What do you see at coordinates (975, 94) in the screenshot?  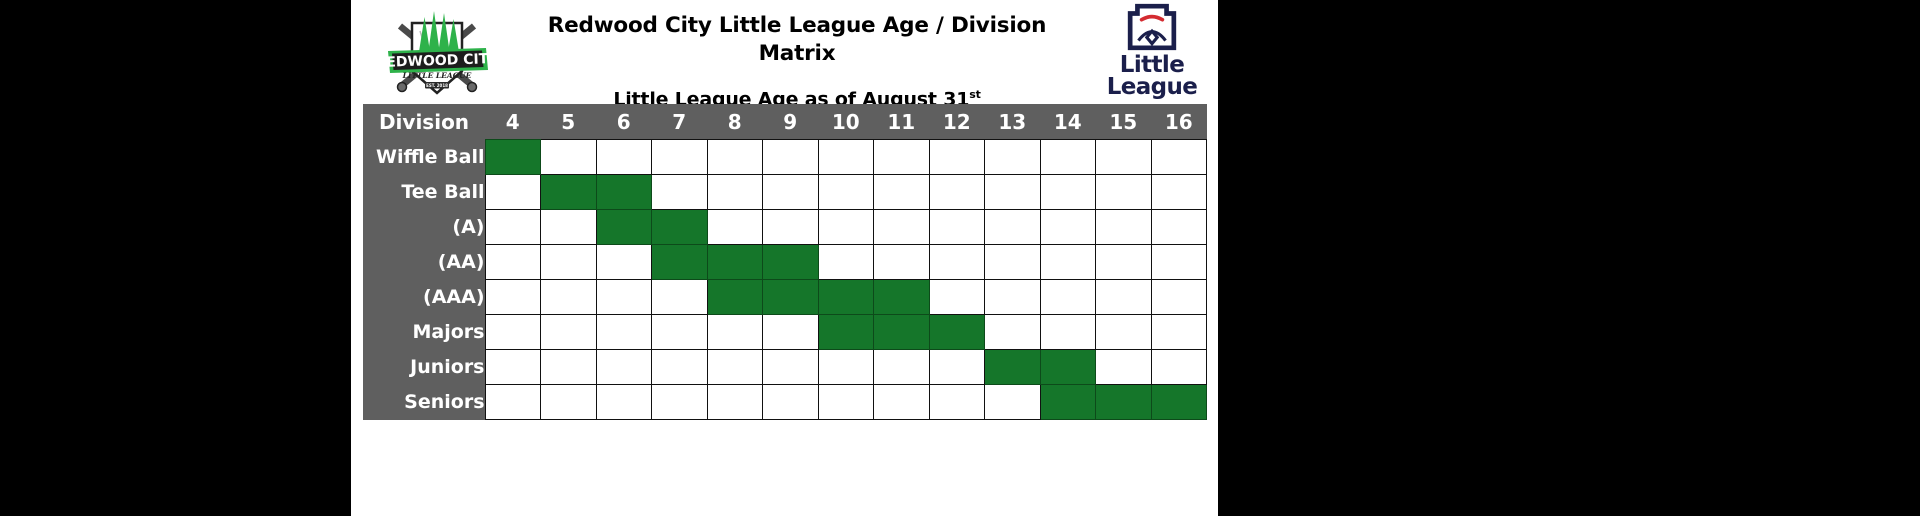 I see `page-subtitle-ordinal: st` at bounding box center [975, 94].